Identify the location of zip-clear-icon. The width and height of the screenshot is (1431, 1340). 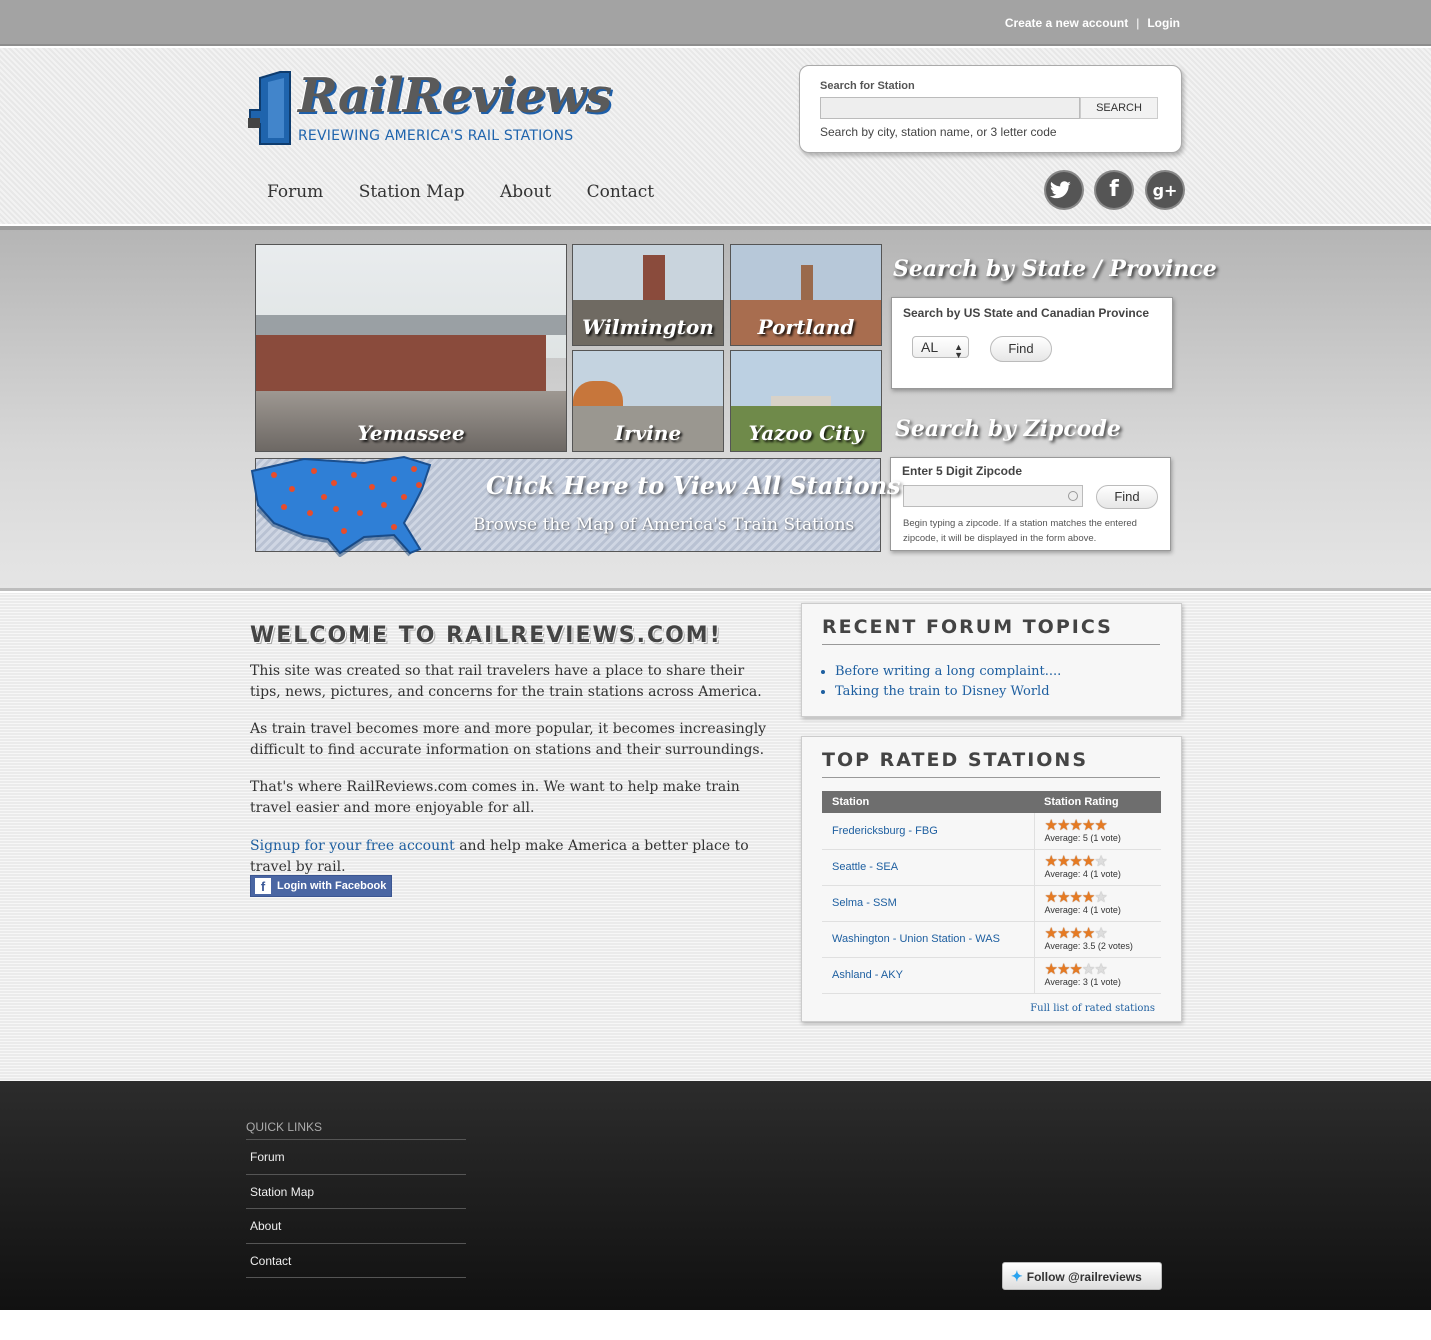
(1073, 496).